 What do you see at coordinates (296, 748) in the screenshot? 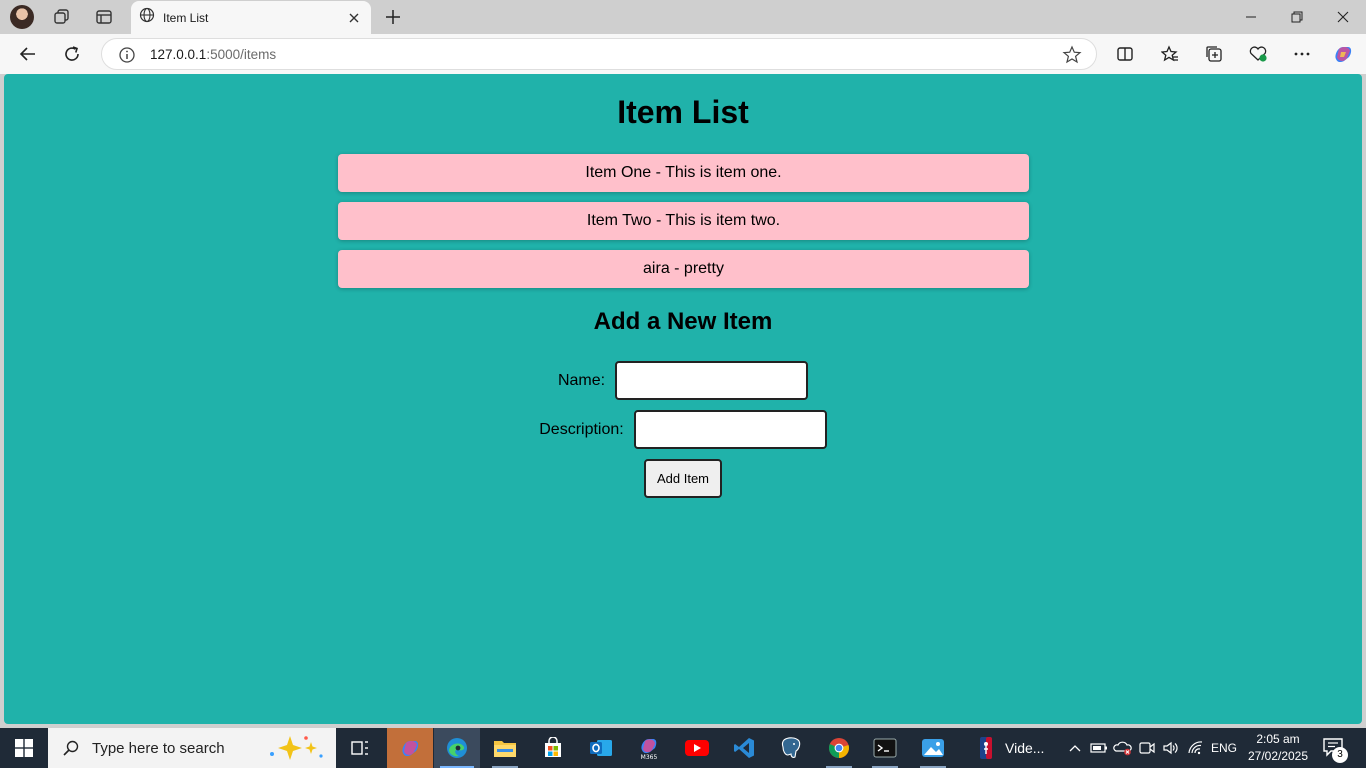
I see `search-highlight-icon` at bounding box center [296, 748].